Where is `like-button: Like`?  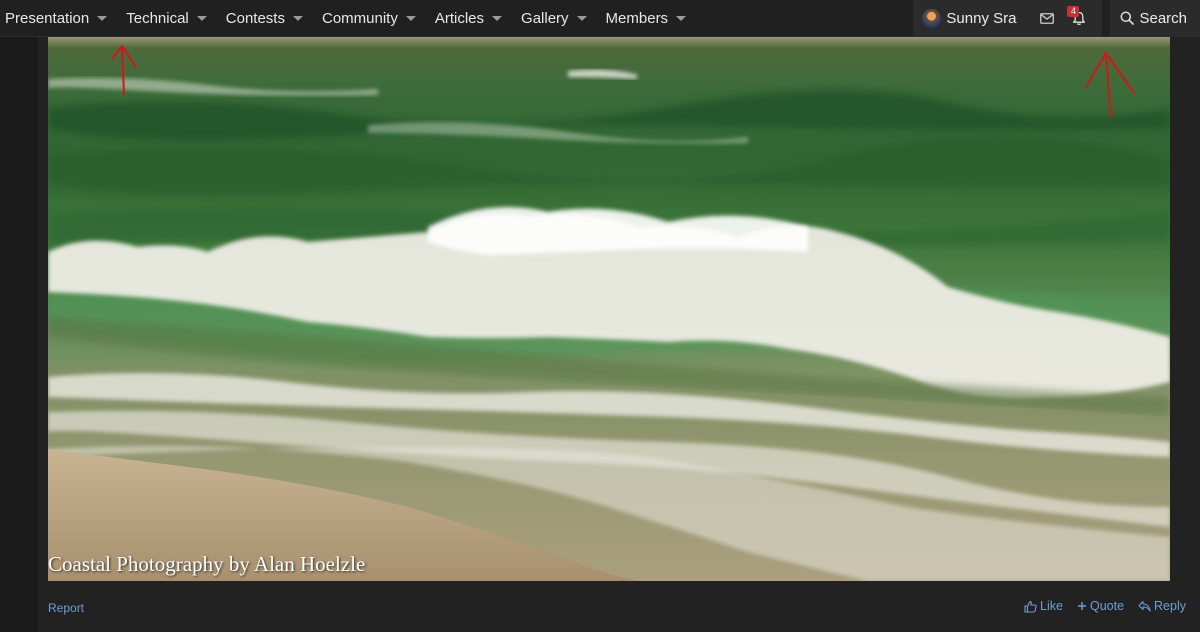
like-button: Like is located at coordinates (1043, 606).